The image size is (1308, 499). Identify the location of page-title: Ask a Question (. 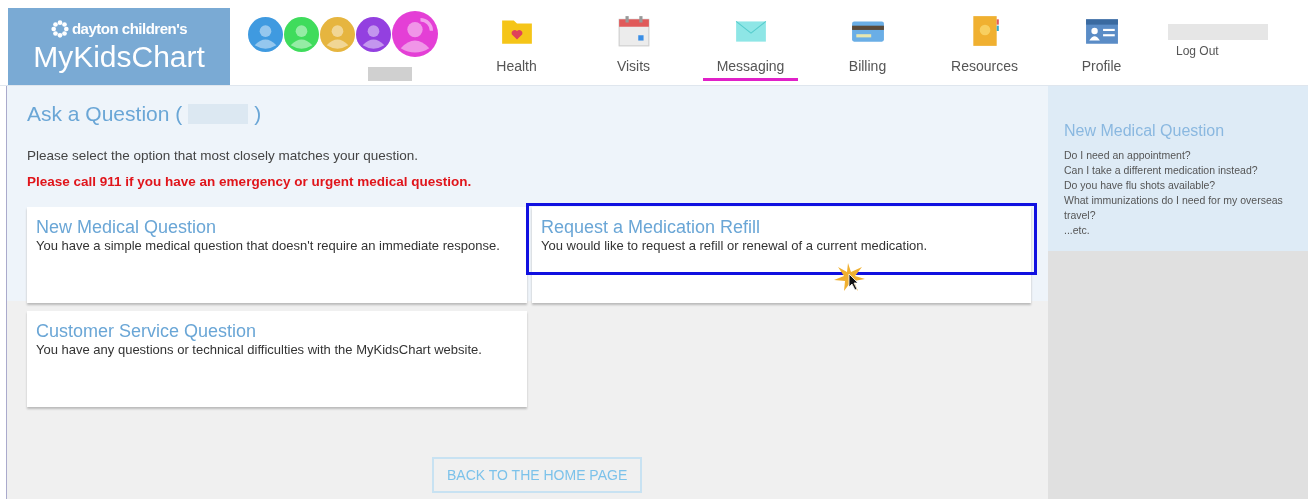
(105, 114).